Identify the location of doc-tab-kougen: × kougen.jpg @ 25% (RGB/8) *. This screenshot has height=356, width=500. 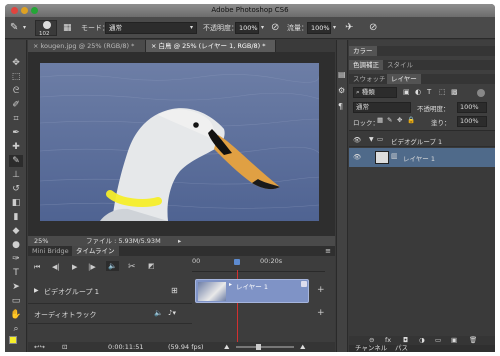
(87, 46).